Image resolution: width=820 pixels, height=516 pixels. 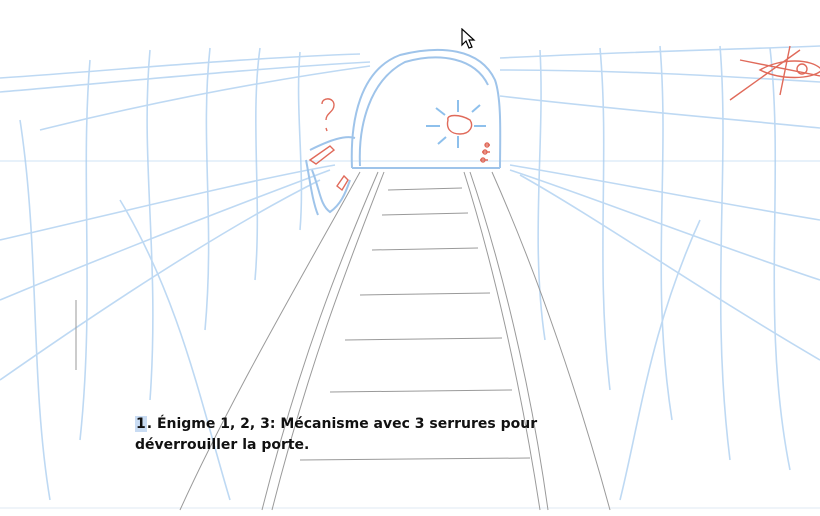 I want to click on indicator-dots, so click(x=485, y=152).